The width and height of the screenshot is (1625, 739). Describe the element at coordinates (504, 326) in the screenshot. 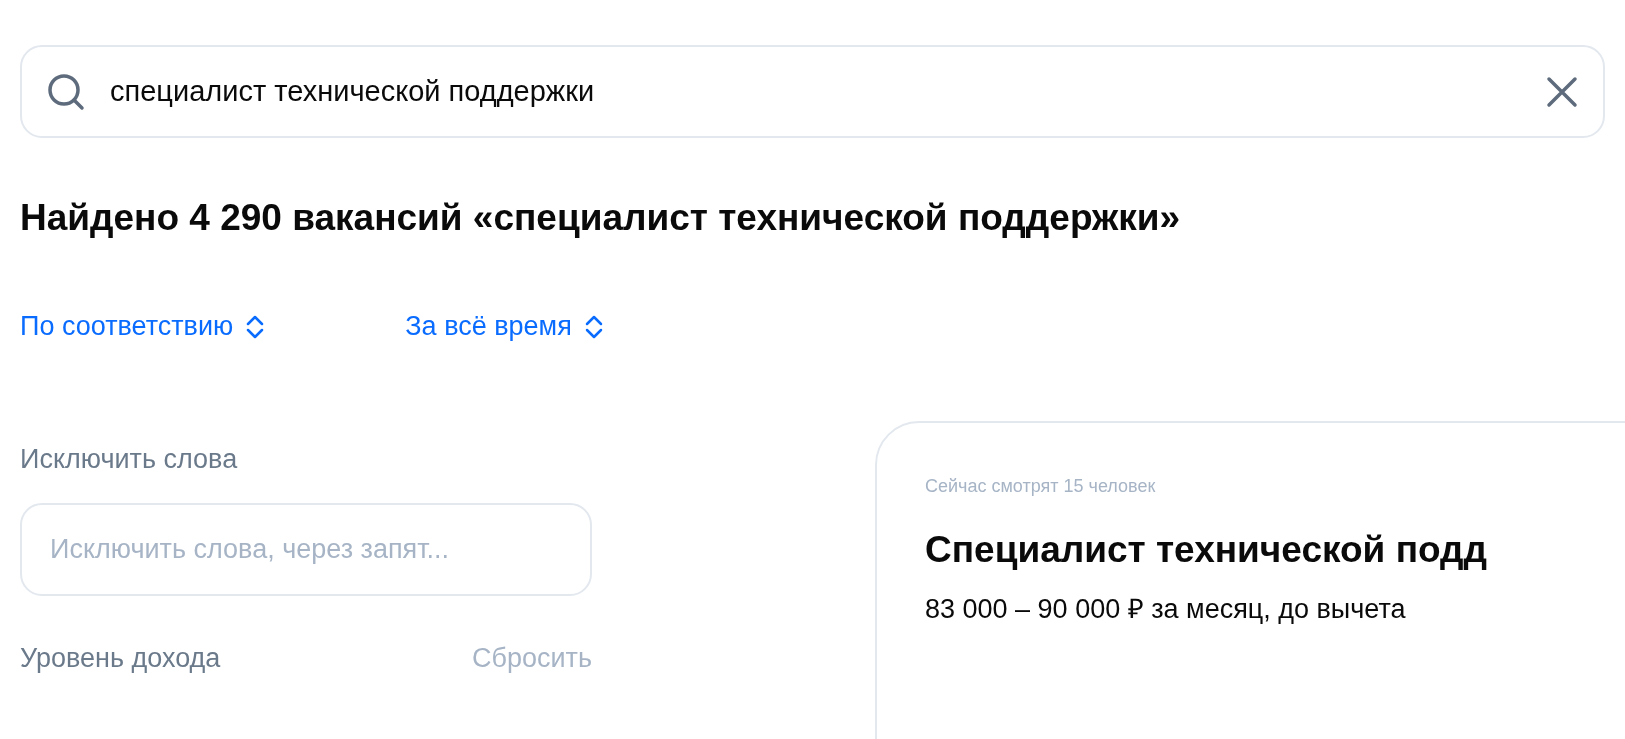

I see `sort-dropdown: За всё время` at that location.